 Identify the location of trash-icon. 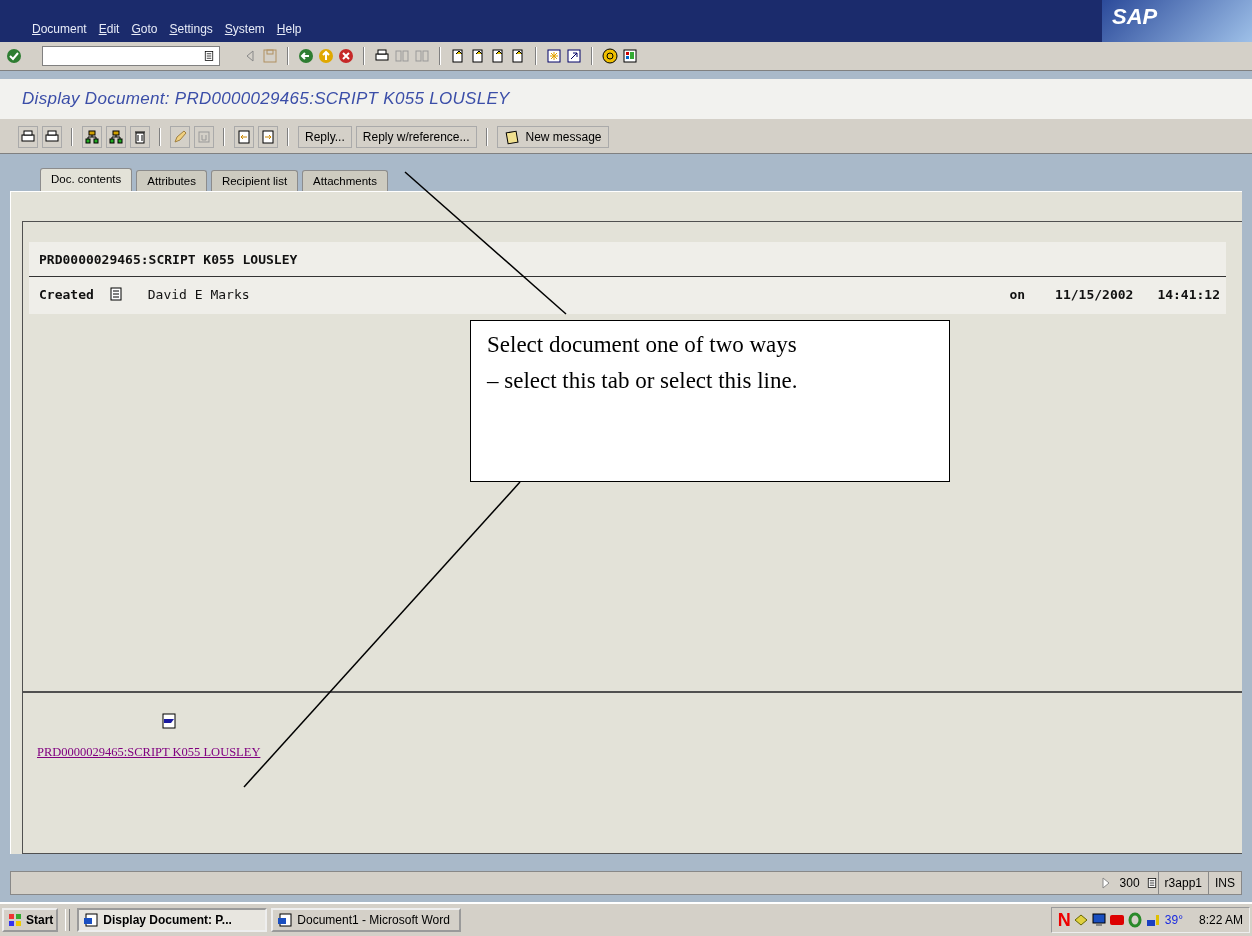
(140, 136).